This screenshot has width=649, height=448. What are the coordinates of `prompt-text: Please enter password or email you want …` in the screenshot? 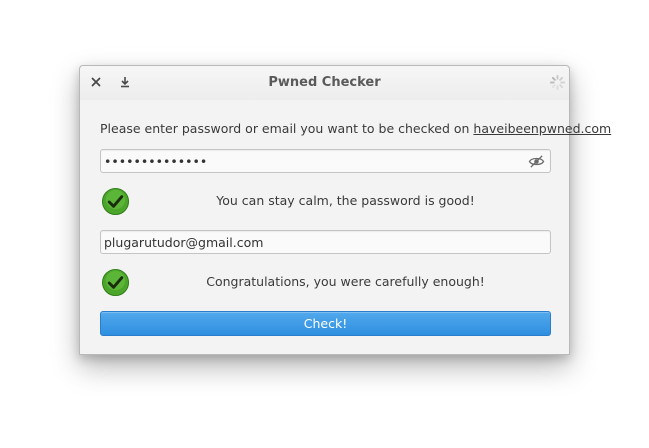 It's located at (355, 128).